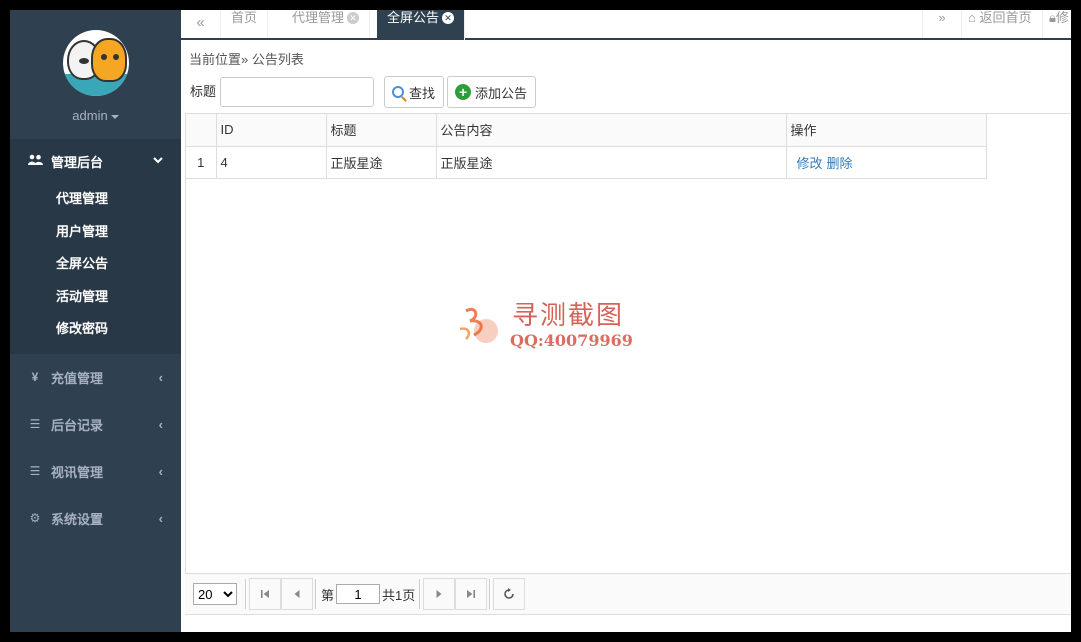 The width and height of the screenshot is (1081, 642). Describe the element at coordinates (201, 130) in the screenshot. I see `row-number-header` at that location.